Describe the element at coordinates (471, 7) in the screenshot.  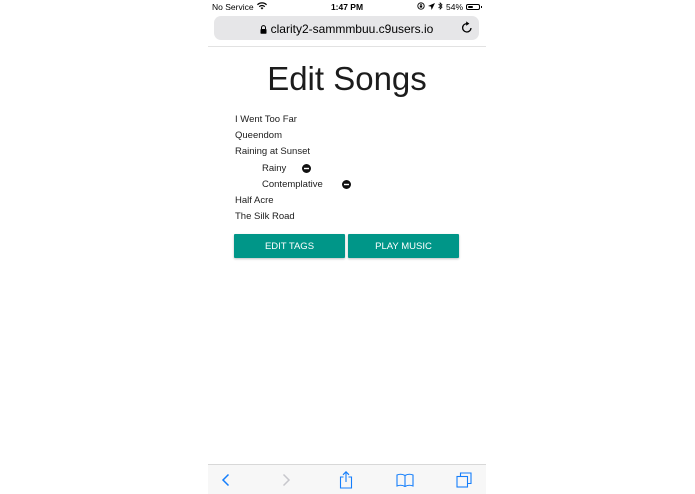
I see `battery-level` at that location.